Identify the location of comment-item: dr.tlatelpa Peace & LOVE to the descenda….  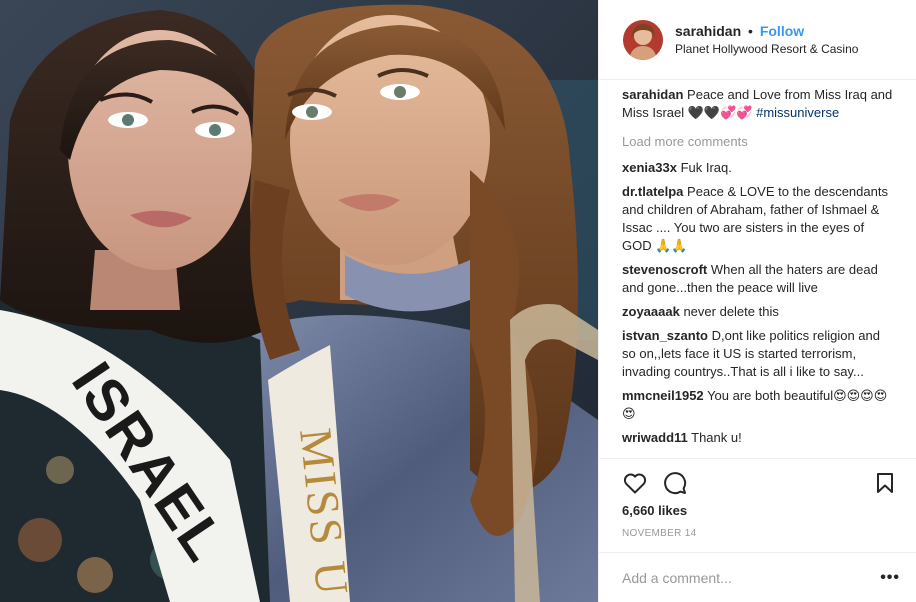
(759, 219).